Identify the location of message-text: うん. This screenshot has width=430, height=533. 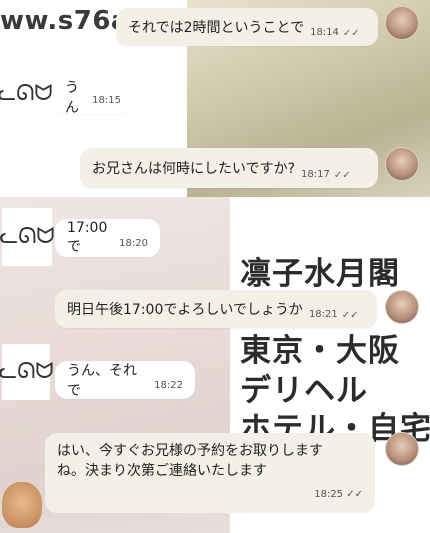
(72, 98).